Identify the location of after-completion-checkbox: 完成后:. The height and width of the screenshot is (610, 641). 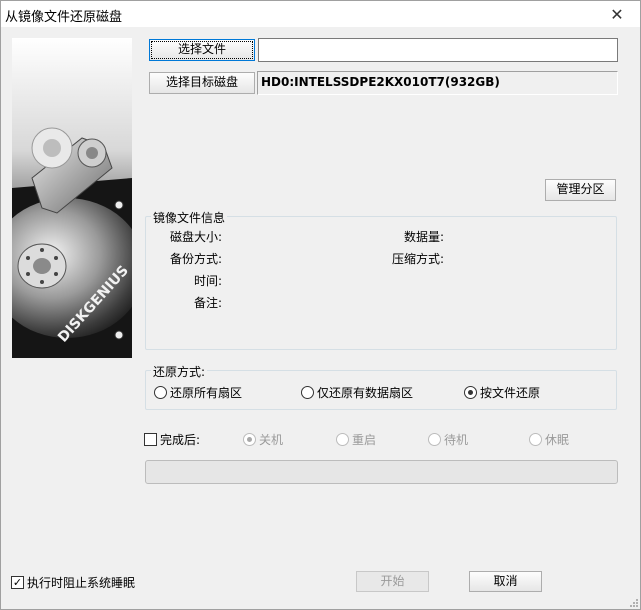
(172, 439).